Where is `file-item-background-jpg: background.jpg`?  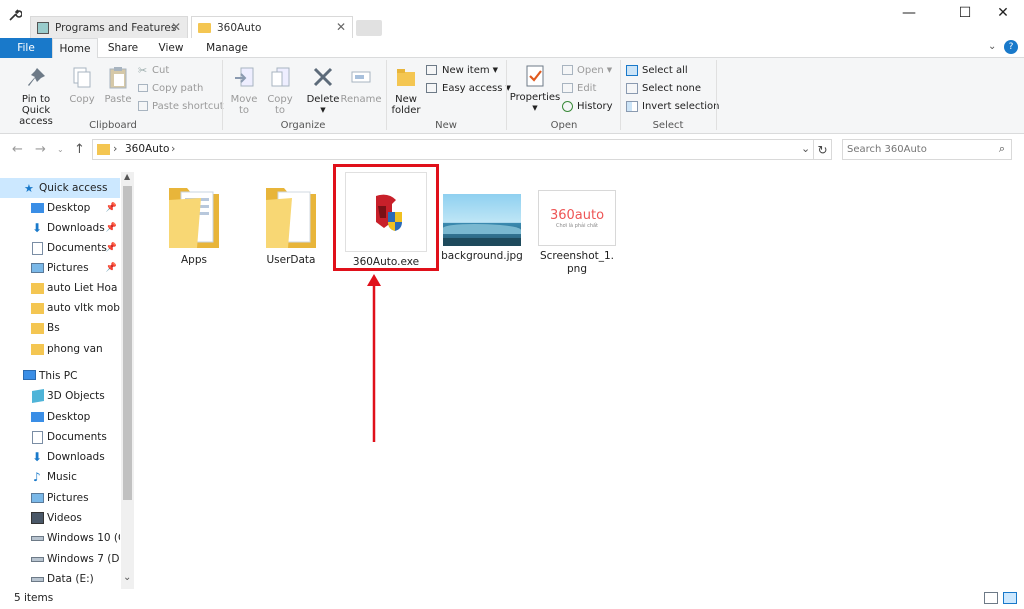 file-item-background-jpg: background.jpg is located at coordinates (482, 220).